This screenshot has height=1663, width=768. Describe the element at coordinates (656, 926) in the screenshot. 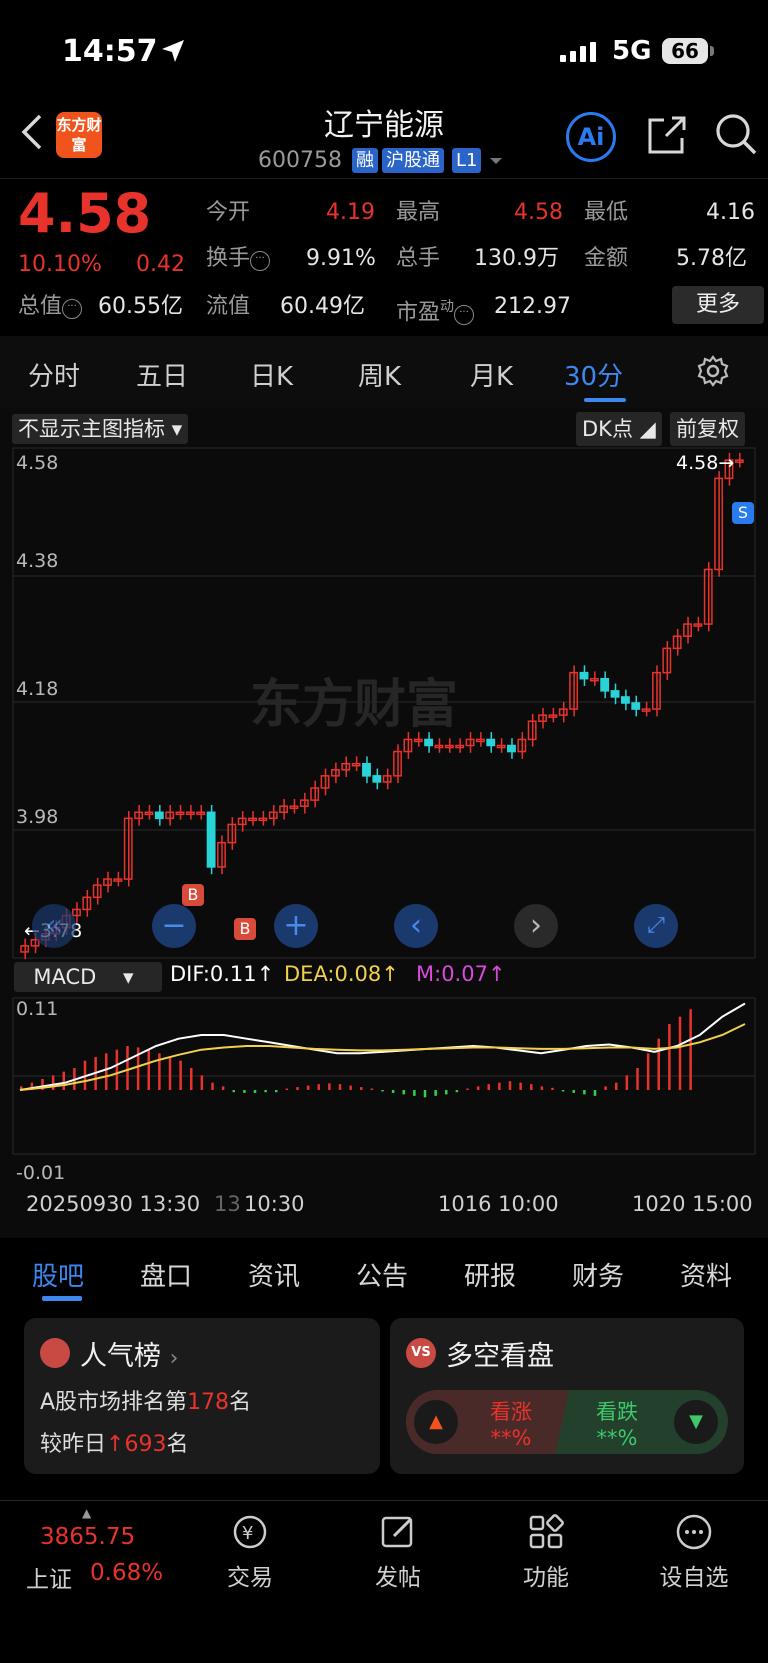

I see `fullscreen-icon: ⤢` at that location.